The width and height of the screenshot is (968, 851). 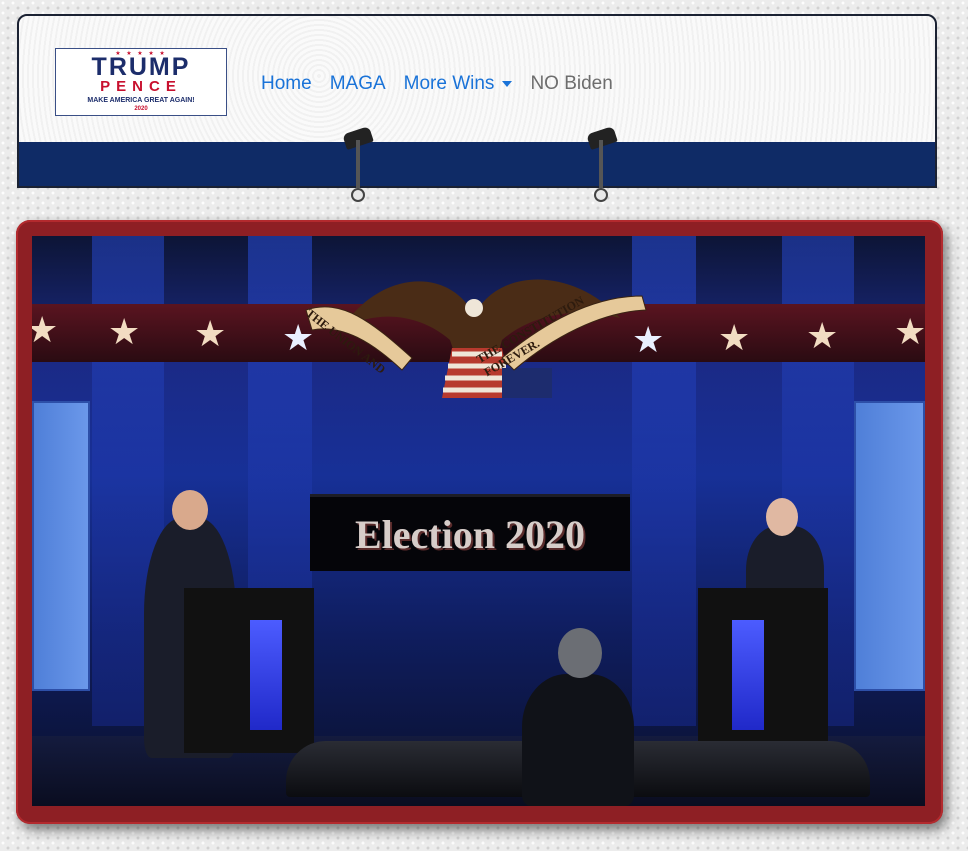 I want to click on nav-maga-link: MAGA, so click(x=358, y=84).